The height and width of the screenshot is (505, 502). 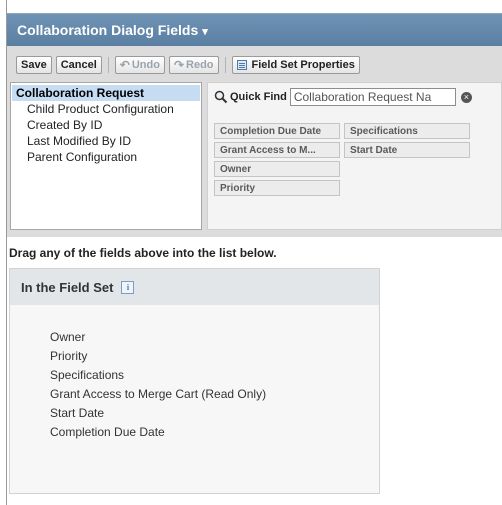 I want to click on field-set-title: In the Field Set, so click(x=67, y=287).